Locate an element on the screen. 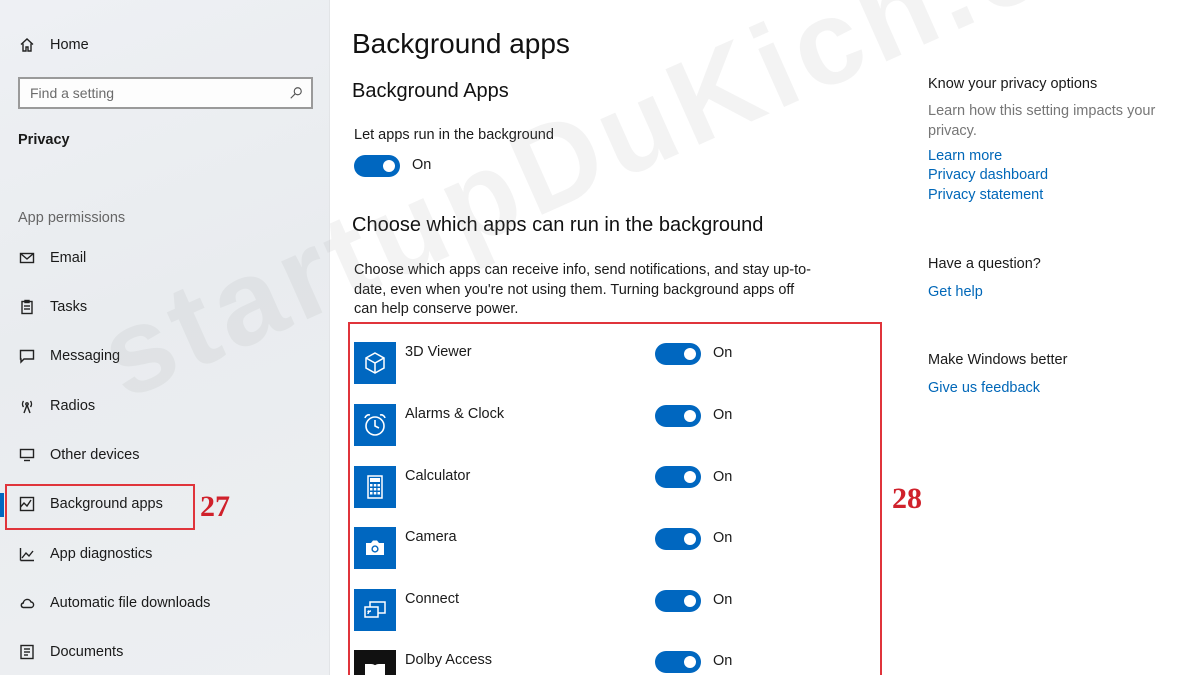 This screenshot has width=1200, height=675. page-title: Background apps is located at coordinates (461, 43).